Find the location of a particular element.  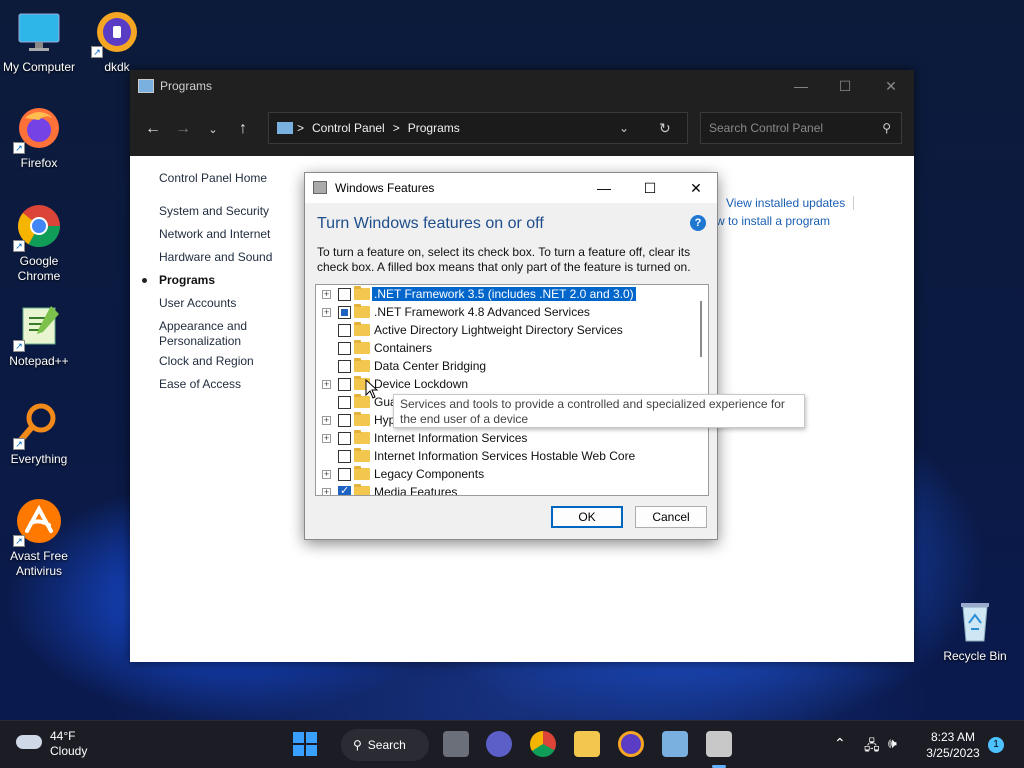

cancel-button: Cancel is located at coordinates (671, 517).